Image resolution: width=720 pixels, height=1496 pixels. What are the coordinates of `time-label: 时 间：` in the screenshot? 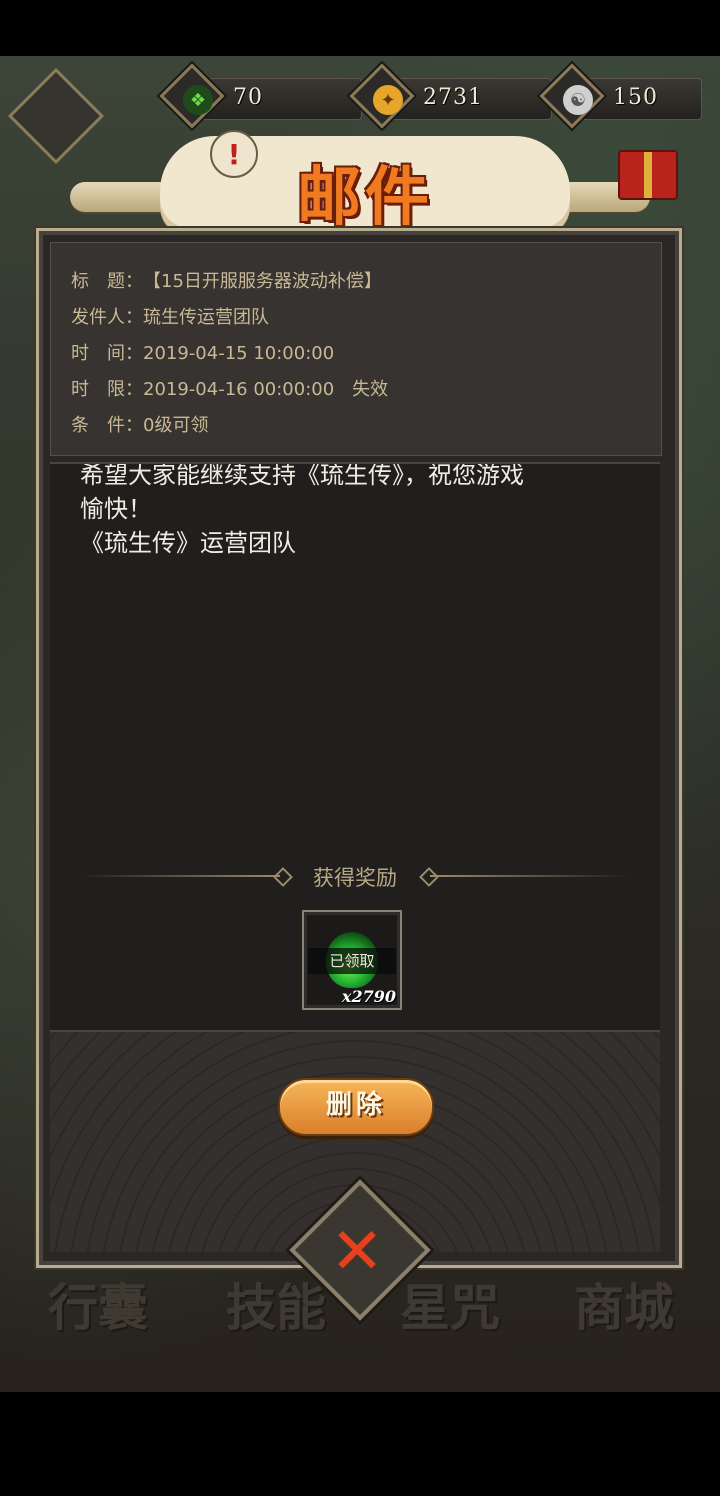 It's located at (107, 353).